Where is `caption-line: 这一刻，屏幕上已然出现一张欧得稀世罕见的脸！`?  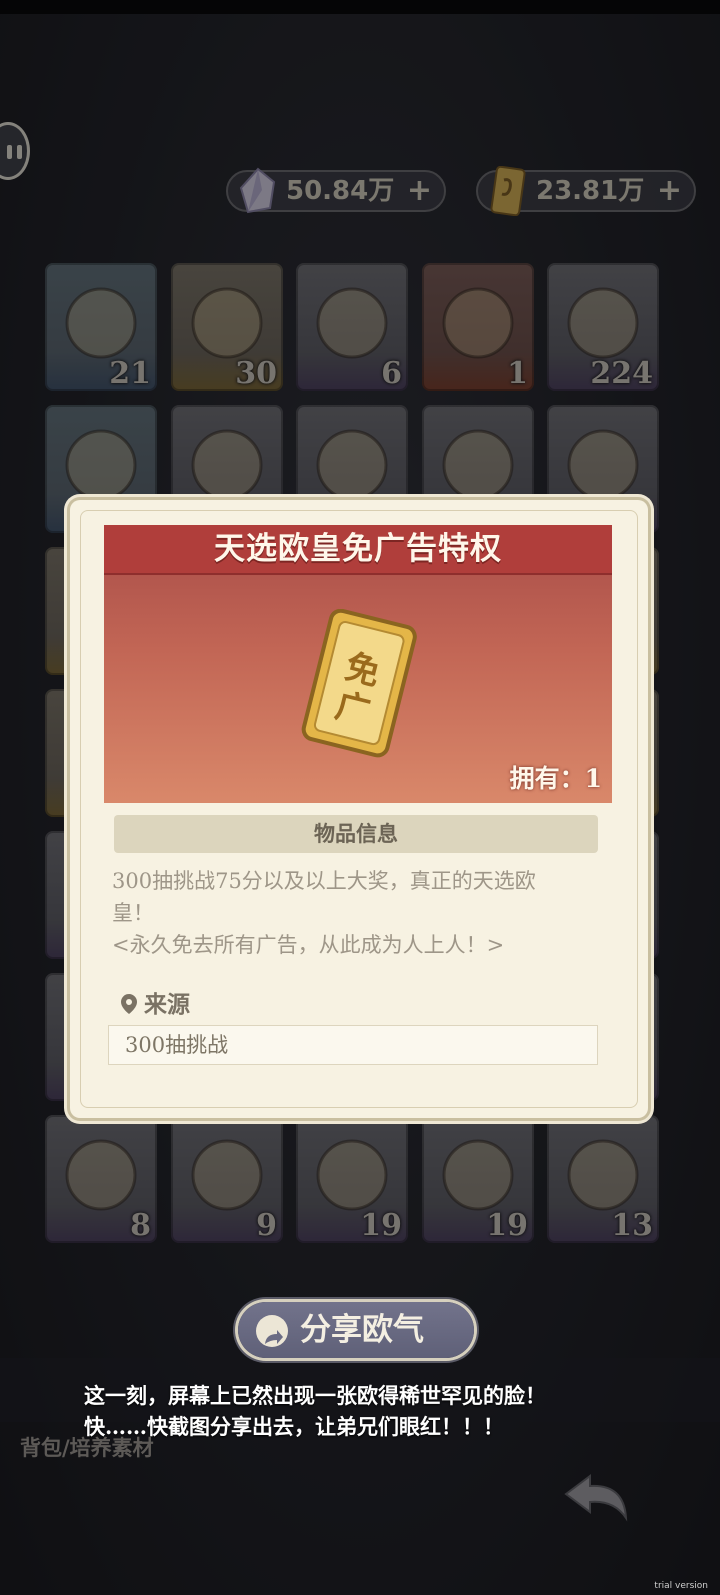 caption-line: 这一刻，屏幕上已然出现一张欧得稀世罕见的脸！ is located at coordinates (315, 1395).